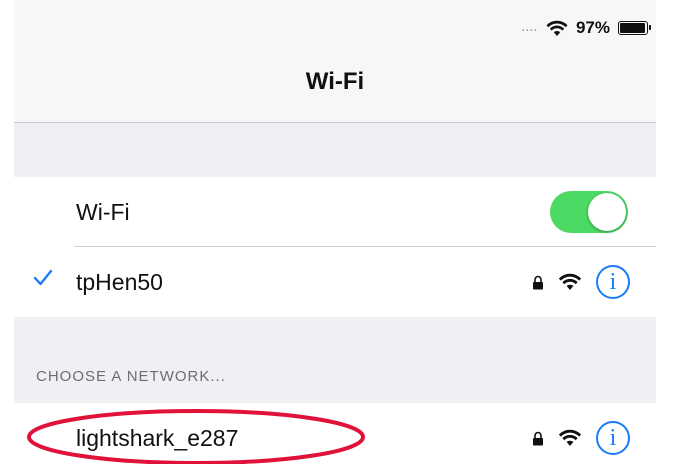 The height and width of the screenshot is (464, 675). I want to click on status-bar: .... 97%, so click(586, 28).